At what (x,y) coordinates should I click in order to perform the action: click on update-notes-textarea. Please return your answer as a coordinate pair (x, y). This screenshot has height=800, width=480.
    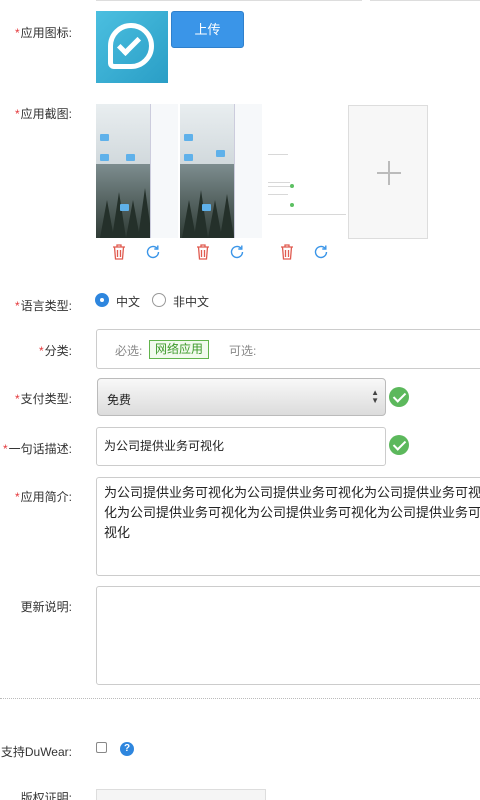
    Looking at the image, I should click on (288, 635).